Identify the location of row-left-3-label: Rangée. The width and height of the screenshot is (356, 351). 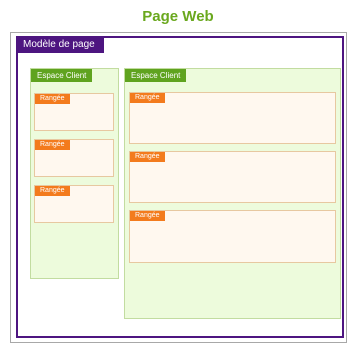
(52, 191).